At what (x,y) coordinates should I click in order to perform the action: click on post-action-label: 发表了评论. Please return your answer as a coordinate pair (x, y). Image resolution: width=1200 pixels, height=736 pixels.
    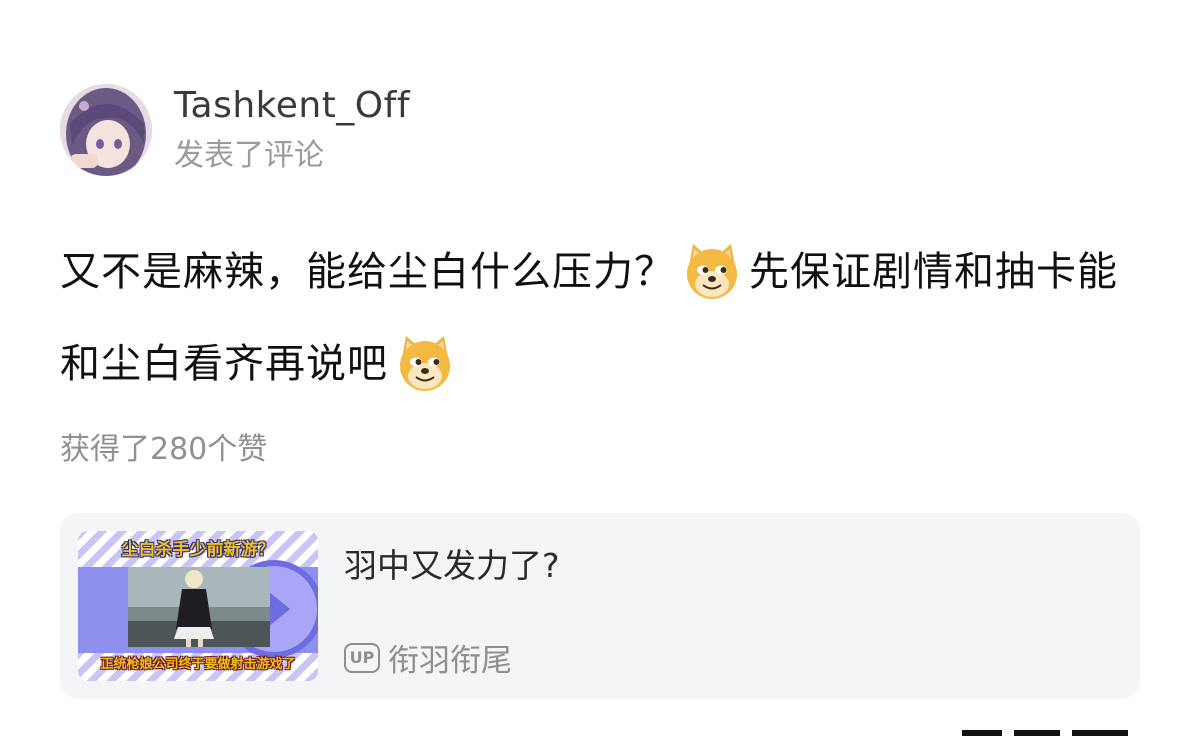
    Looking at the image, I should click on (249, 155).